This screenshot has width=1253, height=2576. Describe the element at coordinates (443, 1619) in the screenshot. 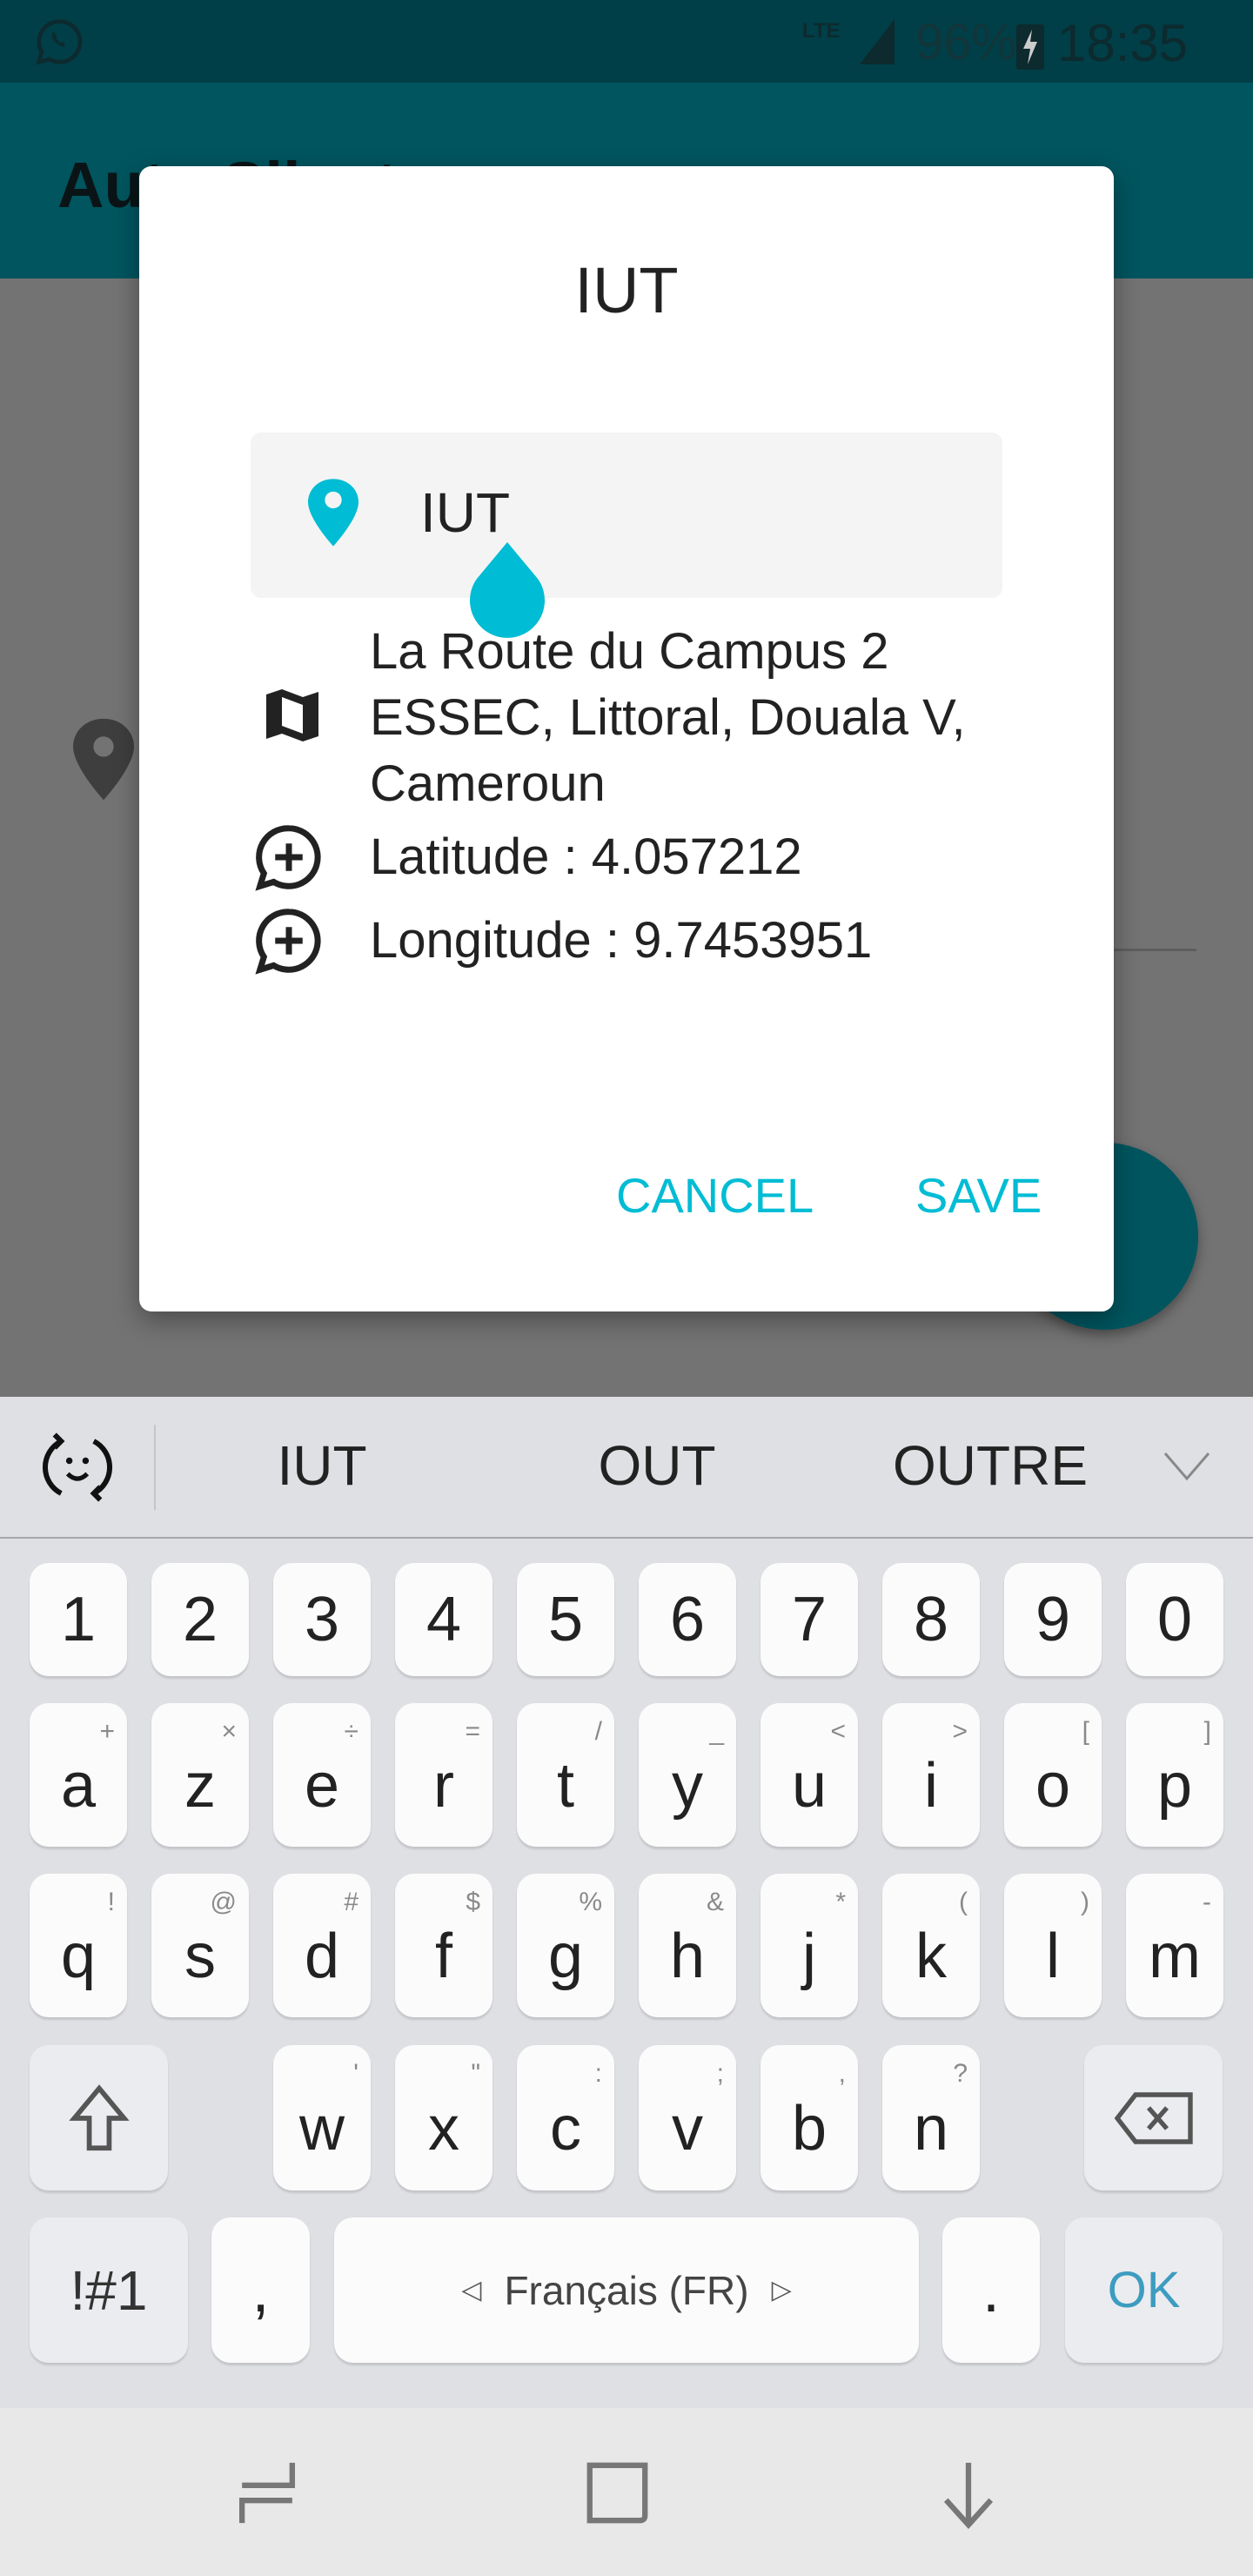

I see `key-4: 4` at that location.